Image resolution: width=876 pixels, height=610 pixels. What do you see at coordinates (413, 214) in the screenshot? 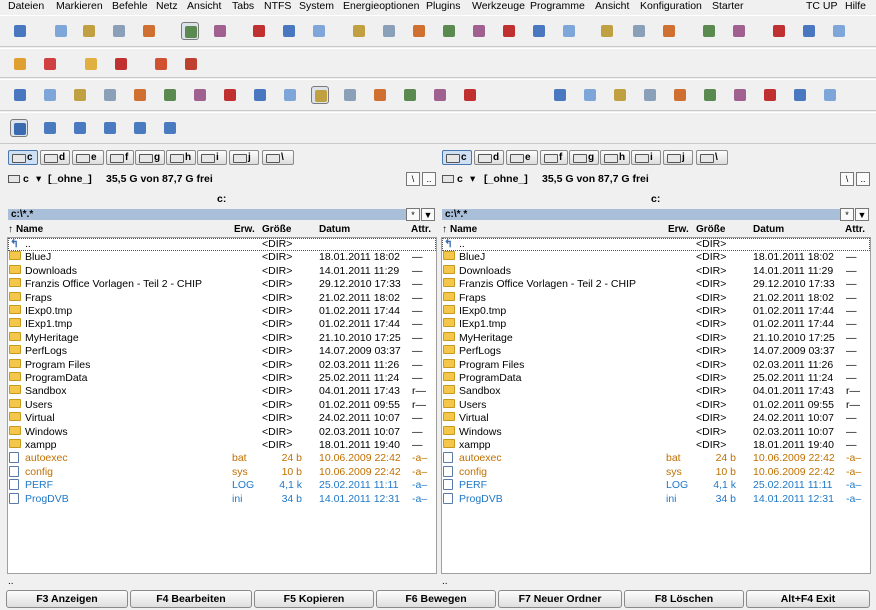
I see `history-button-left: *` at bounding box center [413, 214].